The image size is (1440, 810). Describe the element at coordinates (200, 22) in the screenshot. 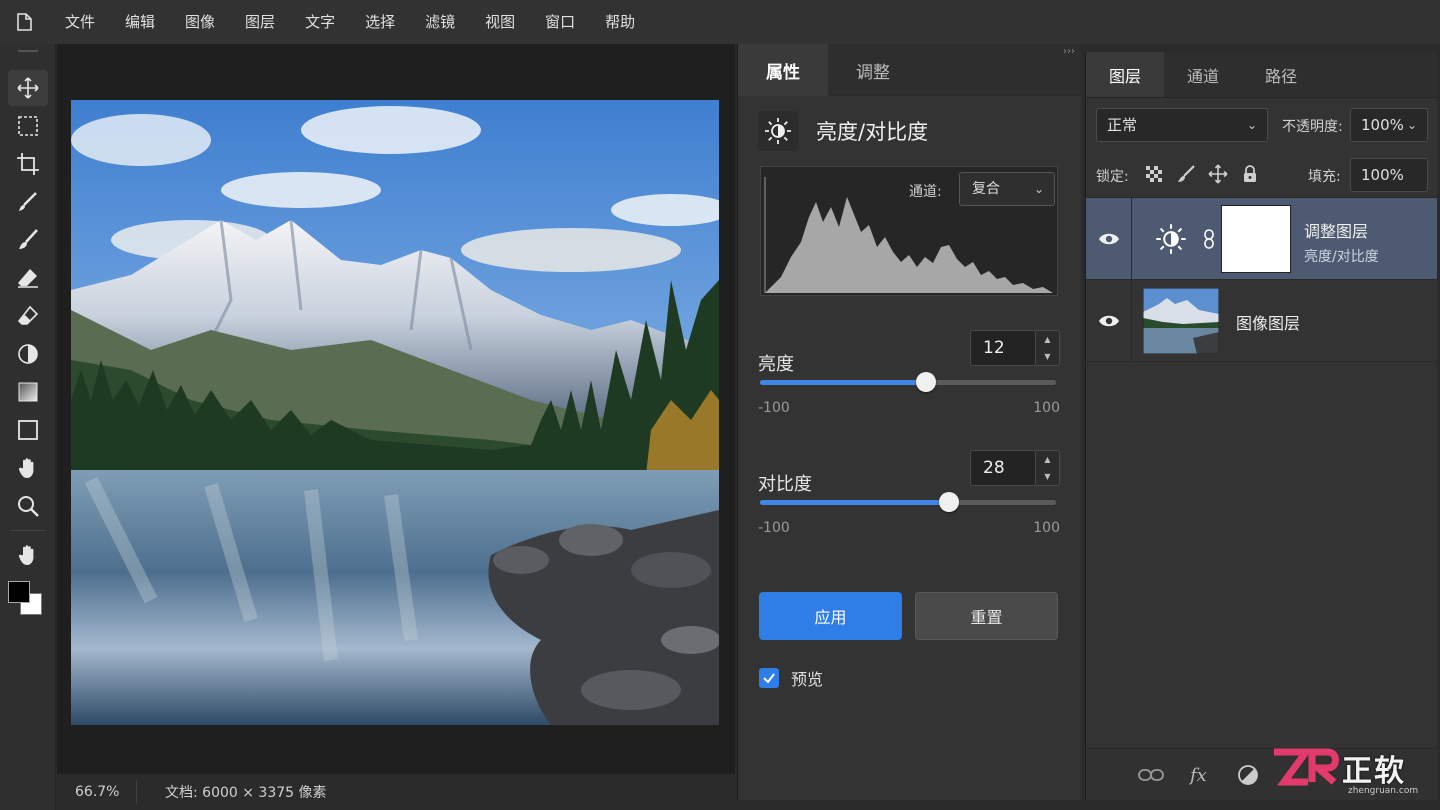

I see `menu-image: 图像` at that location.